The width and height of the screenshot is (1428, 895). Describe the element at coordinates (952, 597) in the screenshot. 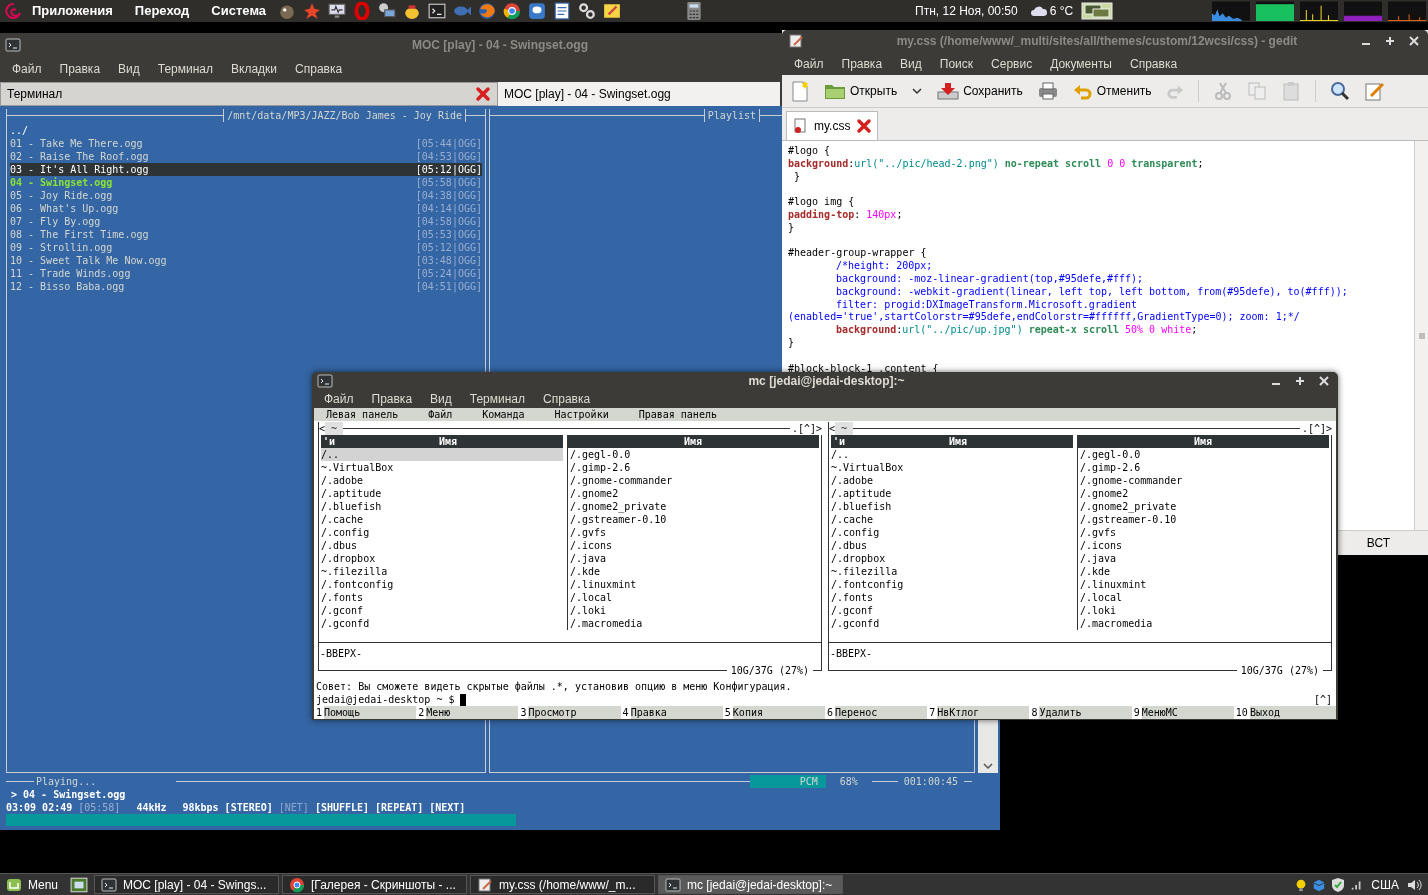

I see `file-entry: /.fonts` at that location.